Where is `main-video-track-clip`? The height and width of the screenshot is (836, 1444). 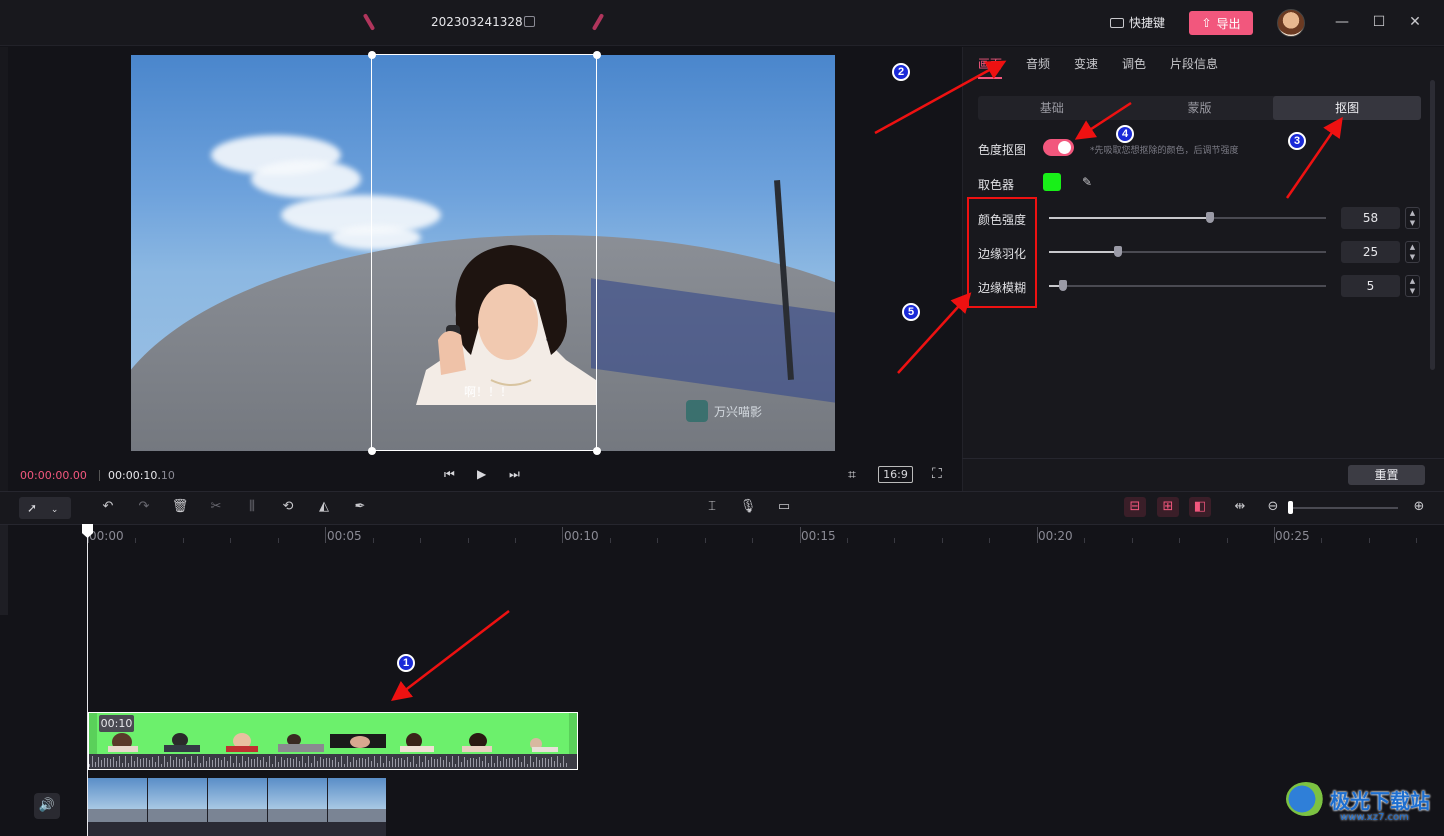 main-video-track-clip is located at coordinates (237, 807).